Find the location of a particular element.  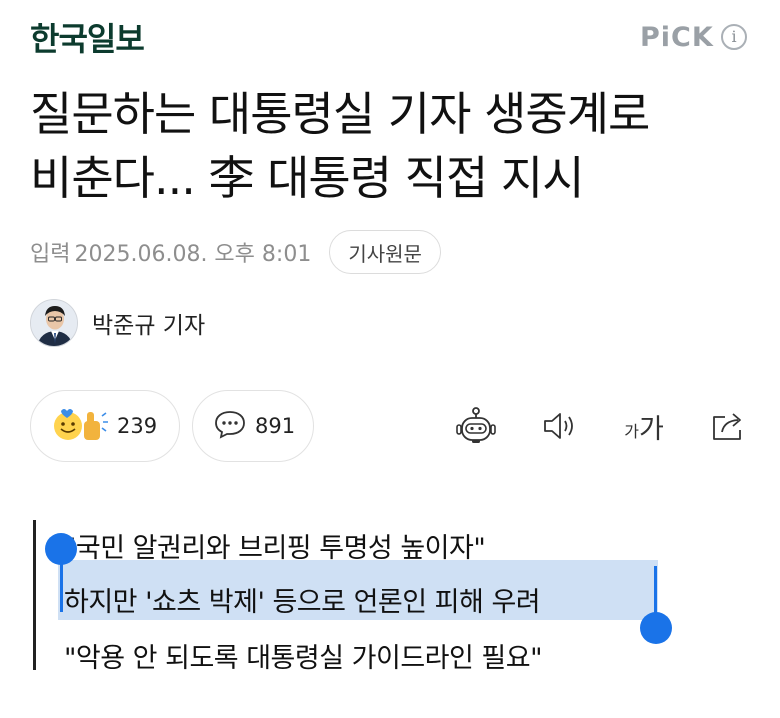

reporter-info: 박준규 기자 is located at coordinates (117, 323).